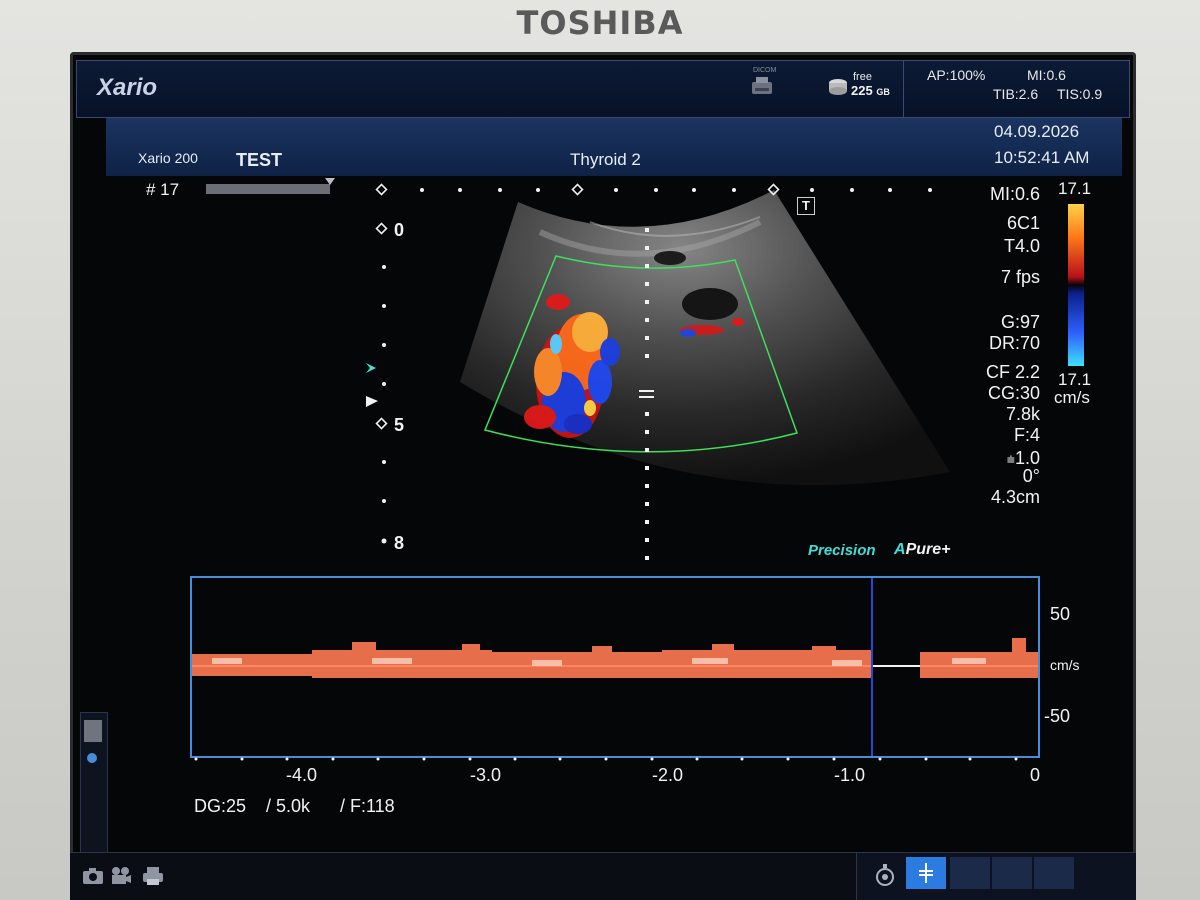  I want to click on param-cg: CG:30, so click(1013, 393).